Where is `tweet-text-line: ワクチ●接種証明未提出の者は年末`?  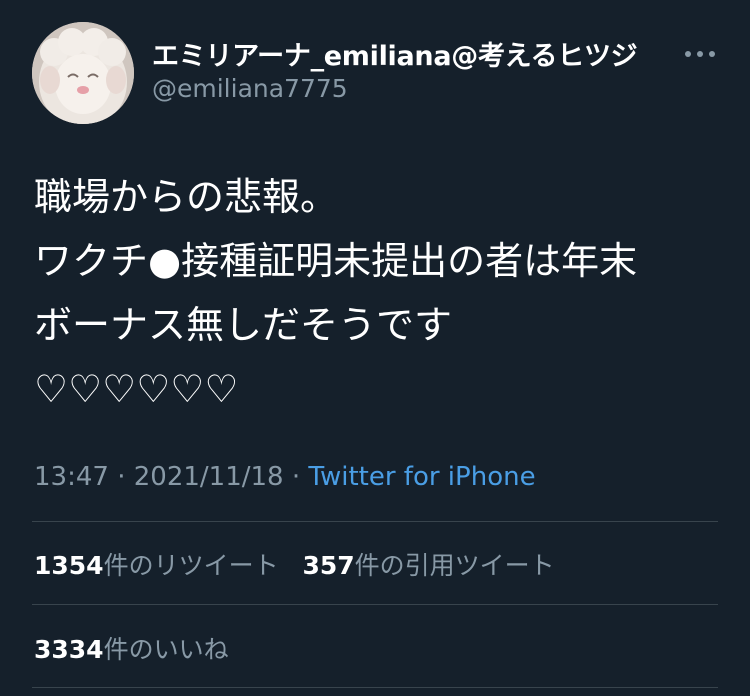 tweet-text-line: ワクチ●接種証明未提出の者は年末 is located at coordinates (336, 261).